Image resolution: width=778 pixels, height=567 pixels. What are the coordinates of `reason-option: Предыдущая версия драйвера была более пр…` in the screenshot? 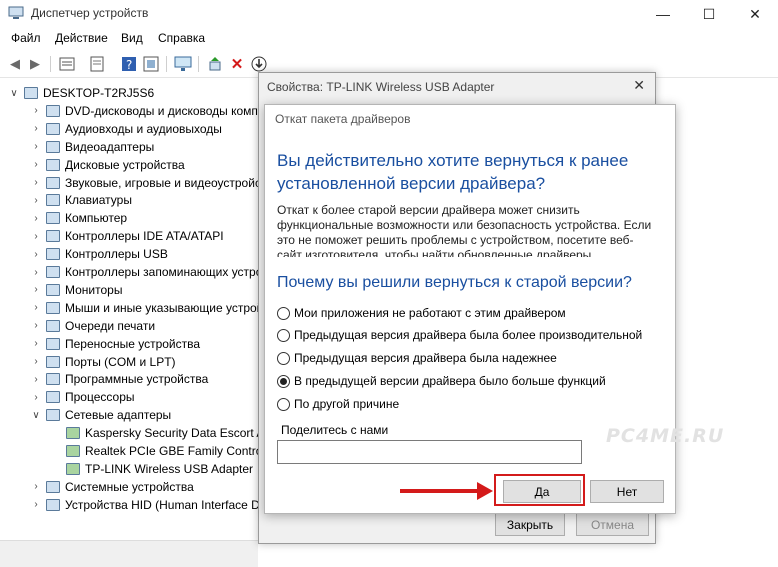 It's located at (459, 335).